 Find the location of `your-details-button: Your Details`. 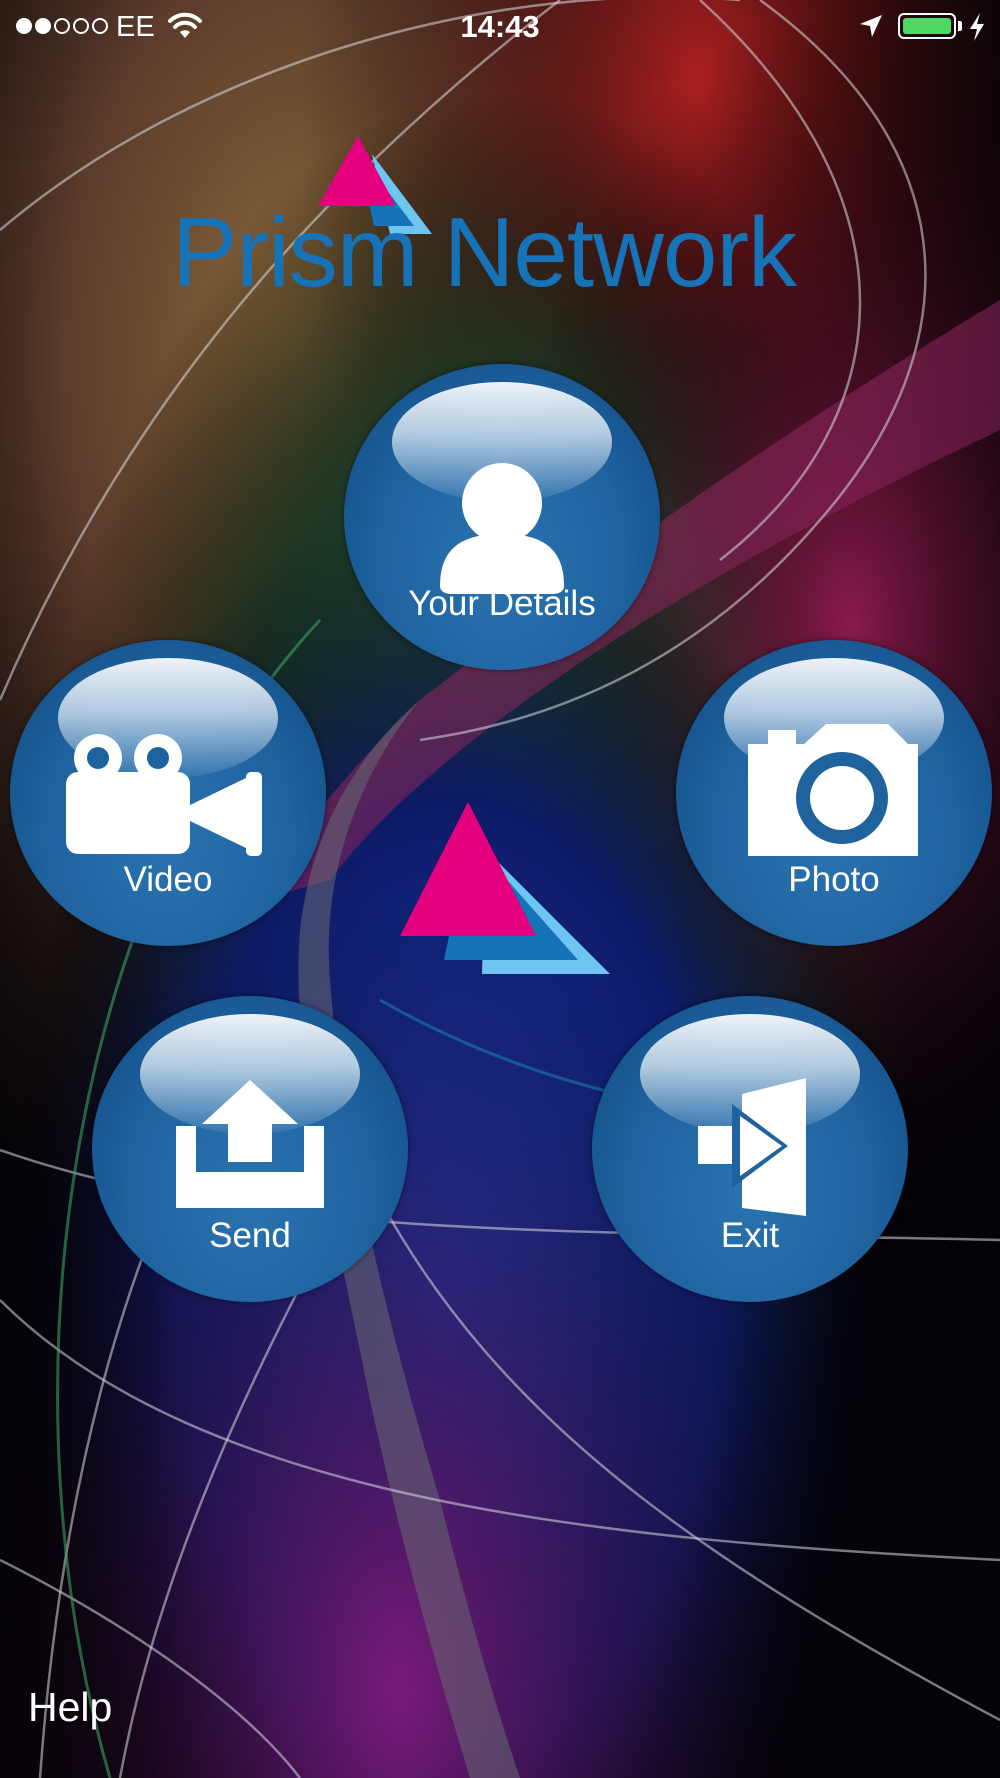

your-details-button: Your Details is located at coordinates (502, 517).